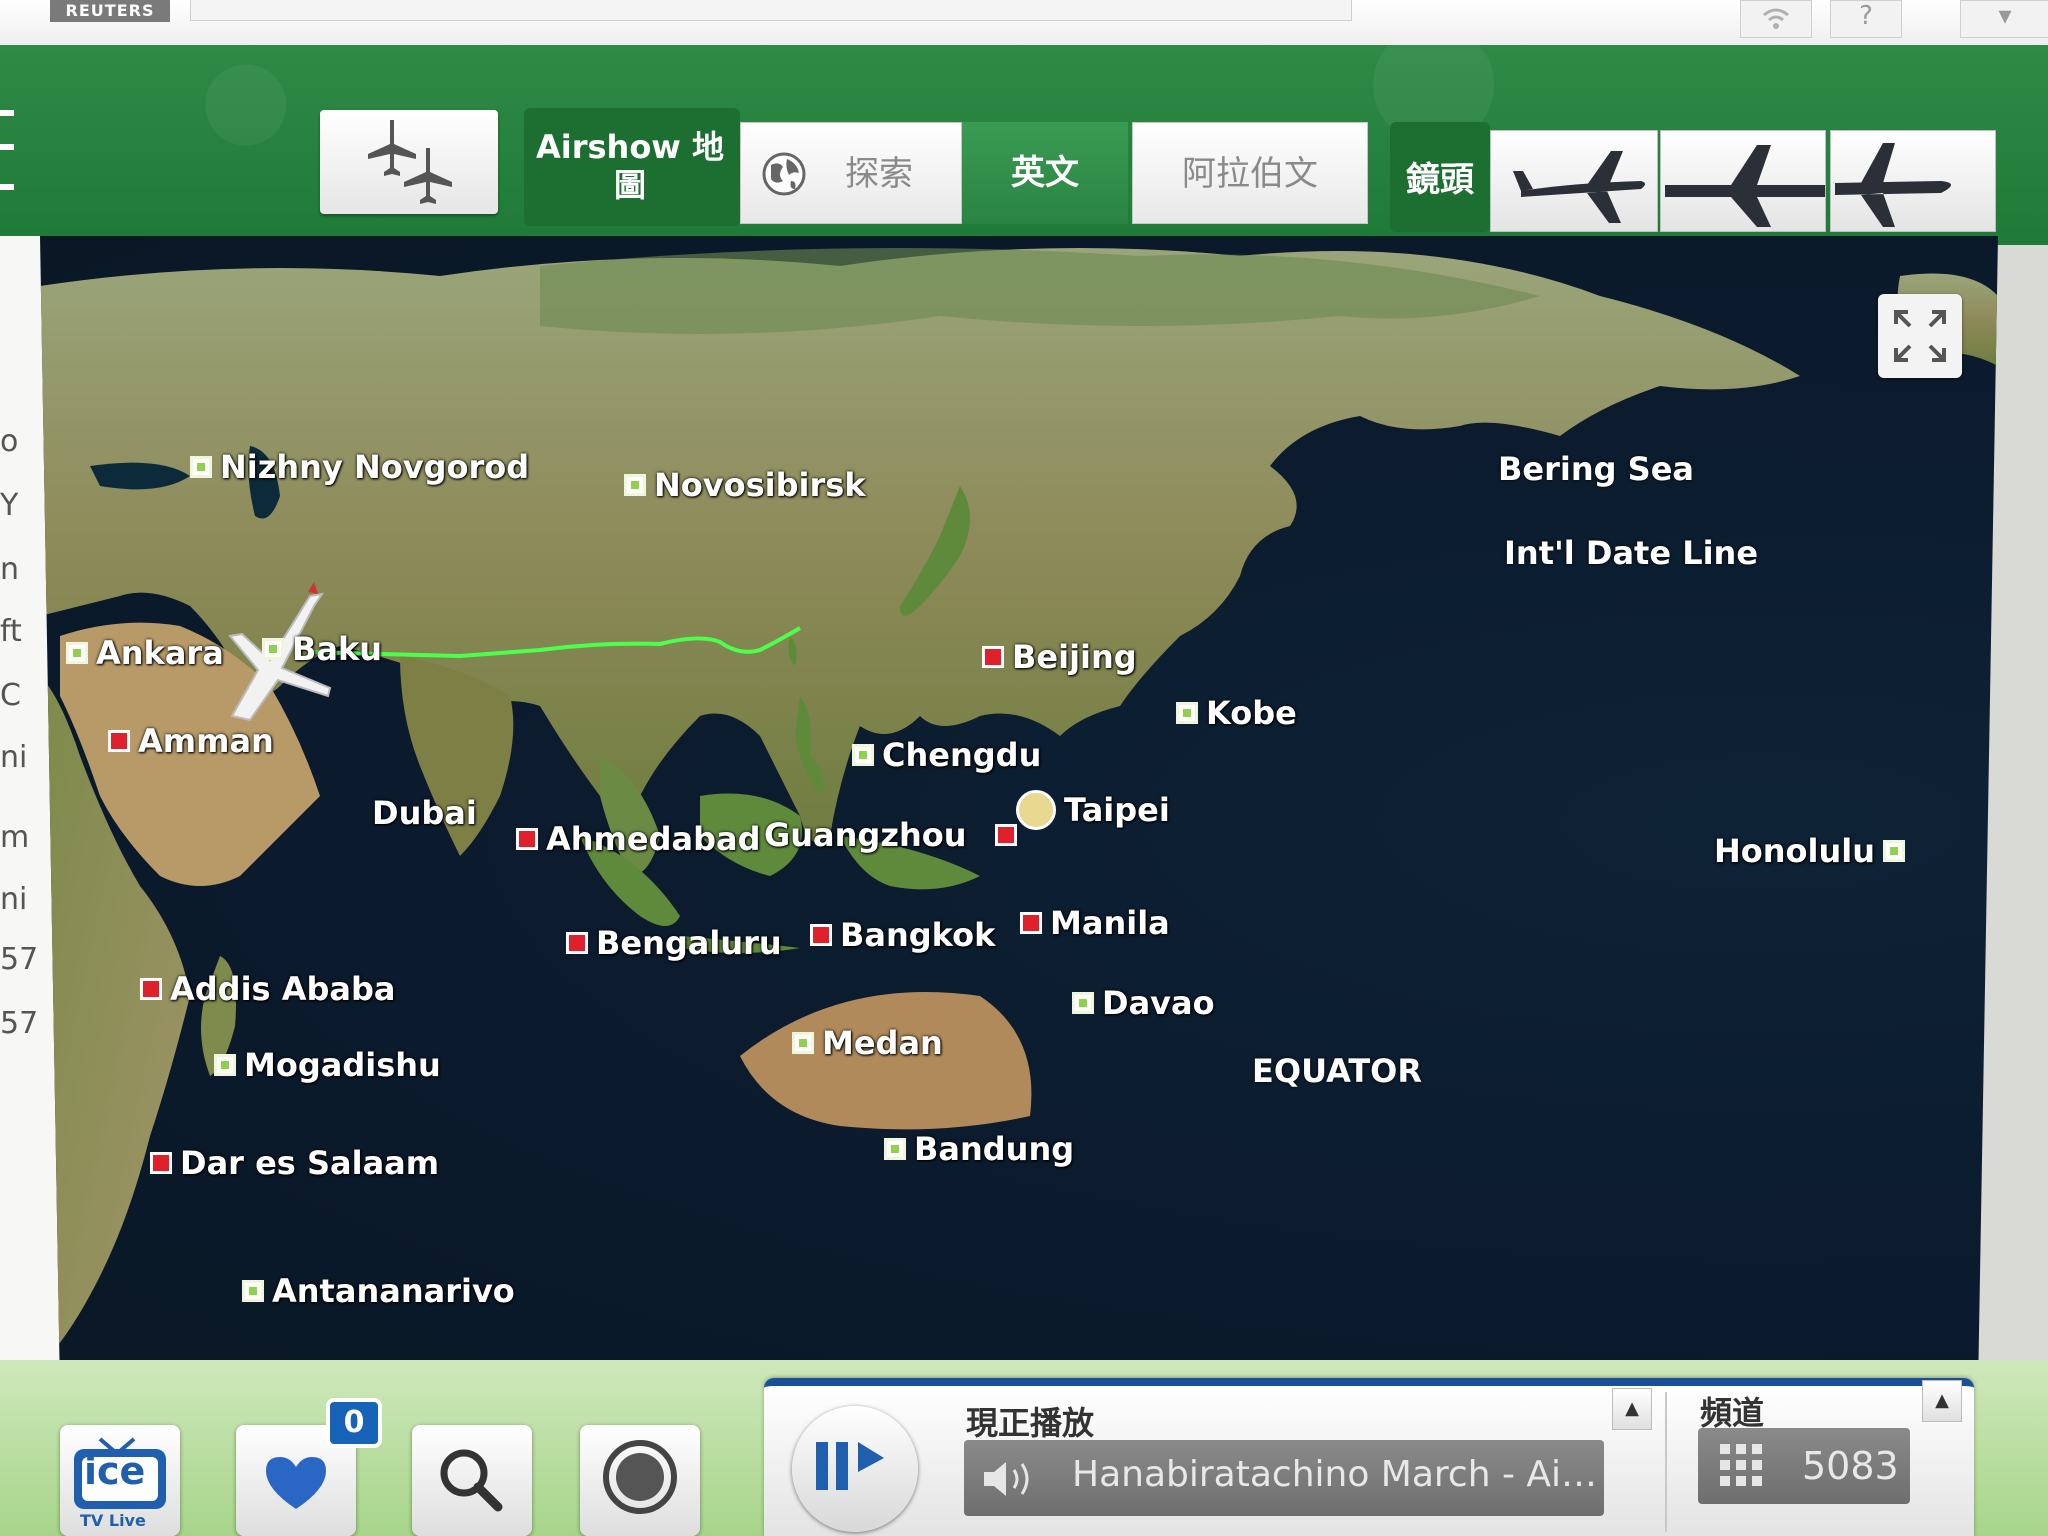 Image resolution: width=2048 pixels, height=1536 pixels. I want to click on two-planes-icon, so click(410, 162).